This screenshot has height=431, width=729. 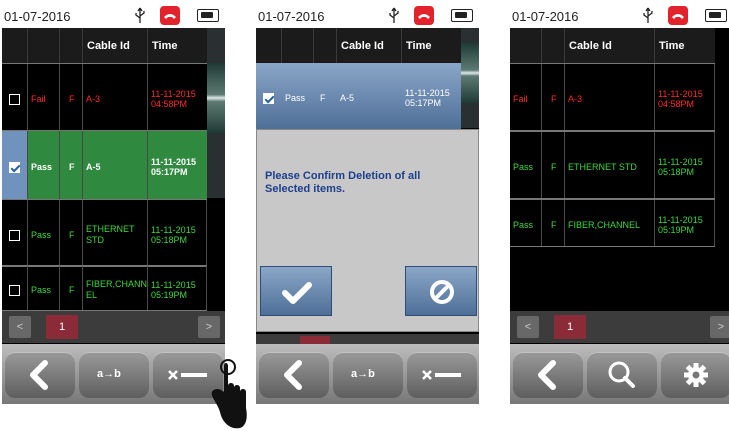 I want to click on delete-icon, so click(x=441, y=375).